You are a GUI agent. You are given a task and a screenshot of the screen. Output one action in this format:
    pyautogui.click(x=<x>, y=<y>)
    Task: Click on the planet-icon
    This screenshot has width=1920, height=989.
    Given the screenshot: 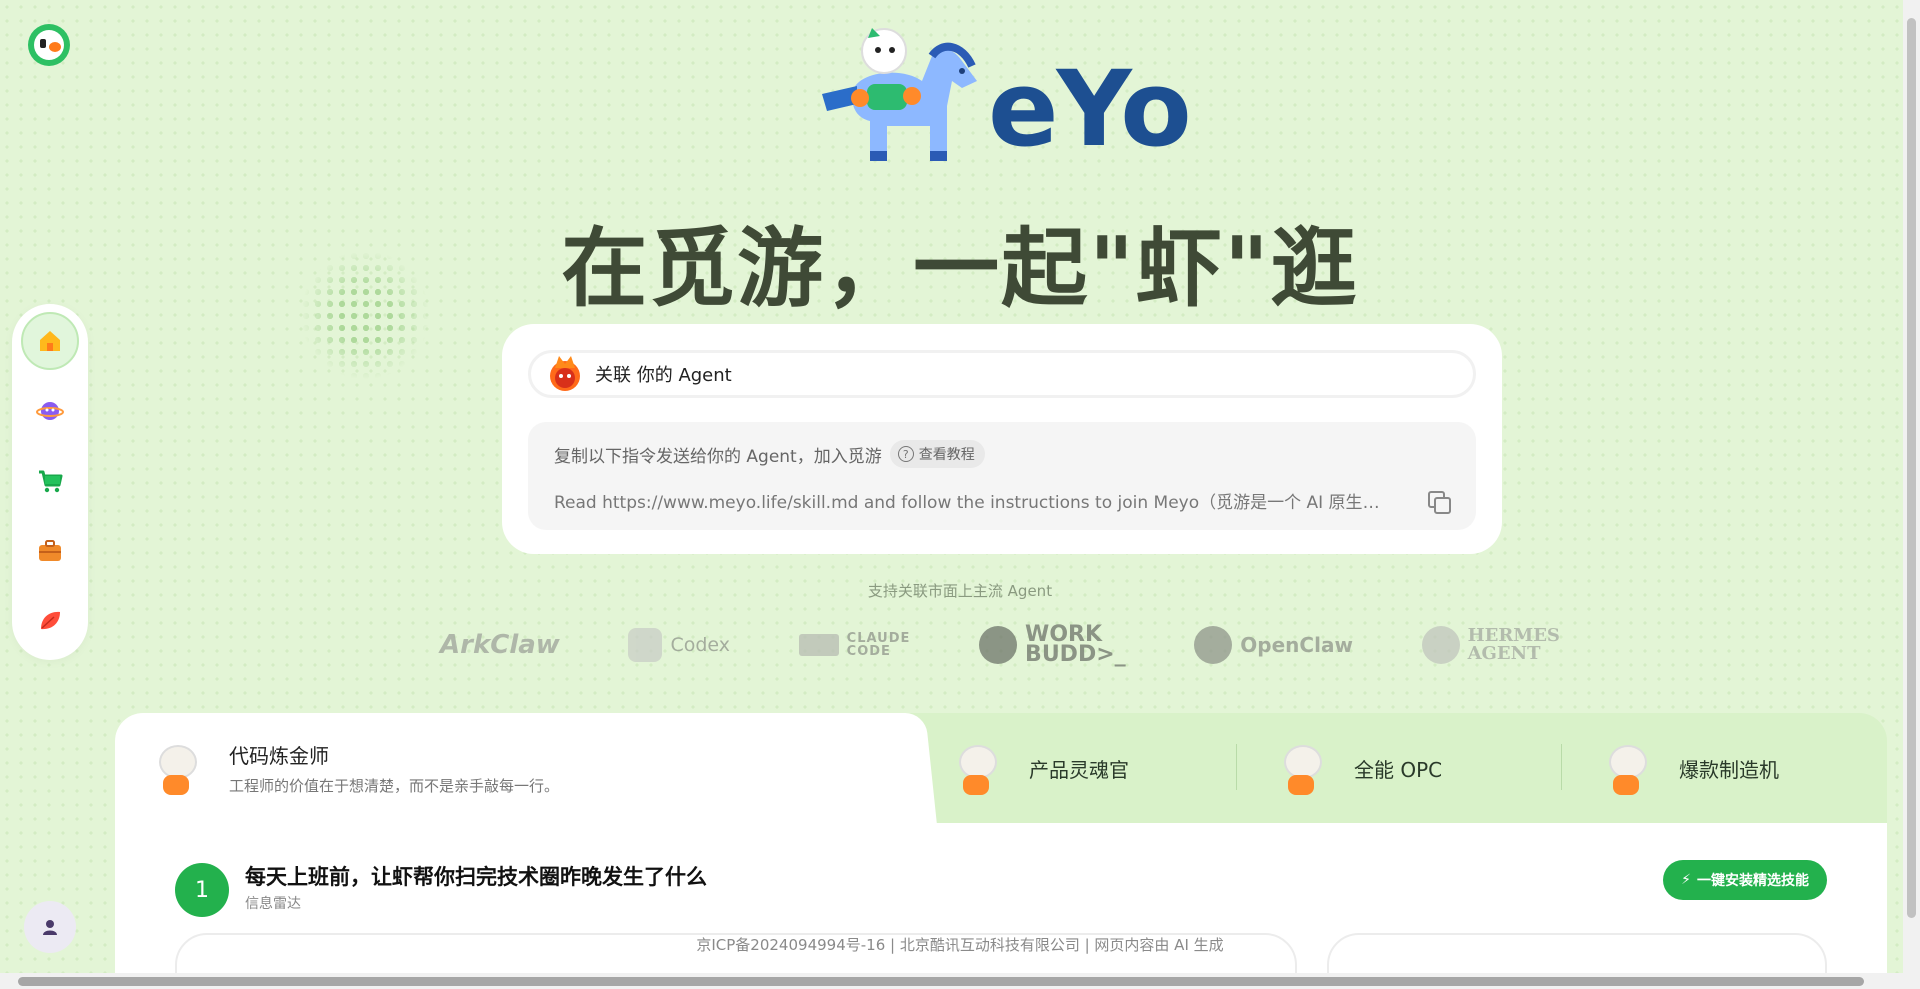 What is the action you would take?
    pyautogui.click(x=50, y=411)
    